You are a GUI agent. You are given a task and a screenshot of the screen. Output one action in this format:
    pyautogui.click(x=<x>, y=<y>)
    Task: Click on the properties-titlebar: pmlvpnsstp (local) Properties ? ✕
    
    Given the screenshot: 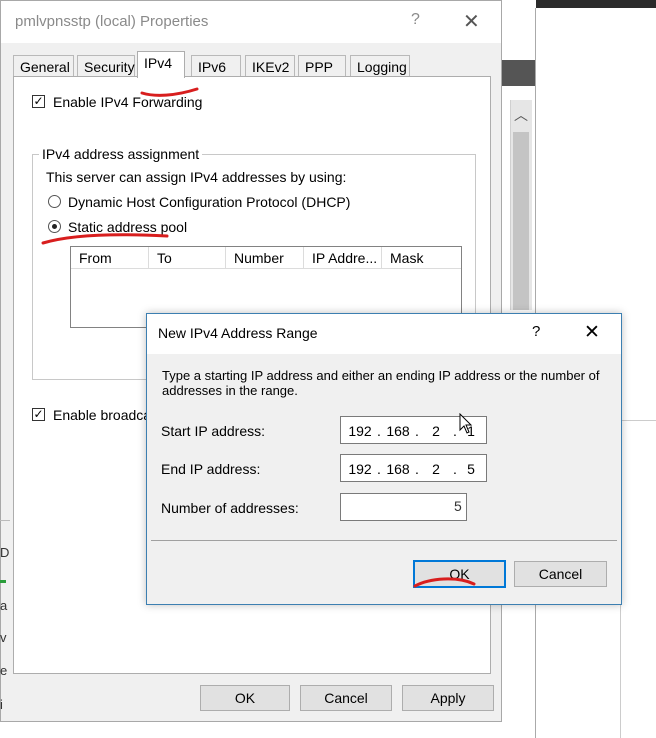 What is the action you would take?
    pyautogui.click(x=251, y=22)
    